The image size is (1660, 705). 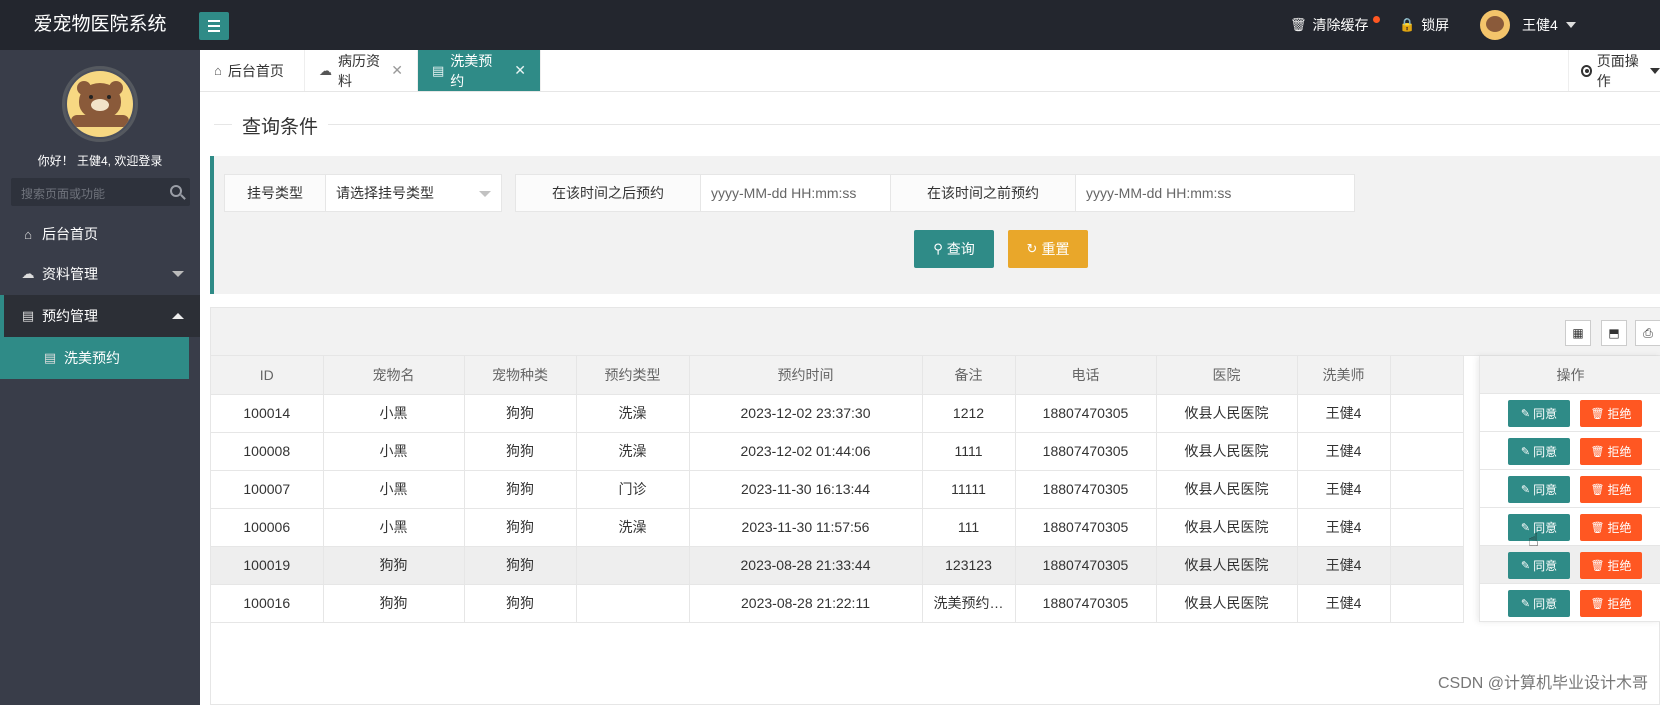 I want to click on clear-cache-button: 🗑 清除缓存, so click(x=1335, y=25).